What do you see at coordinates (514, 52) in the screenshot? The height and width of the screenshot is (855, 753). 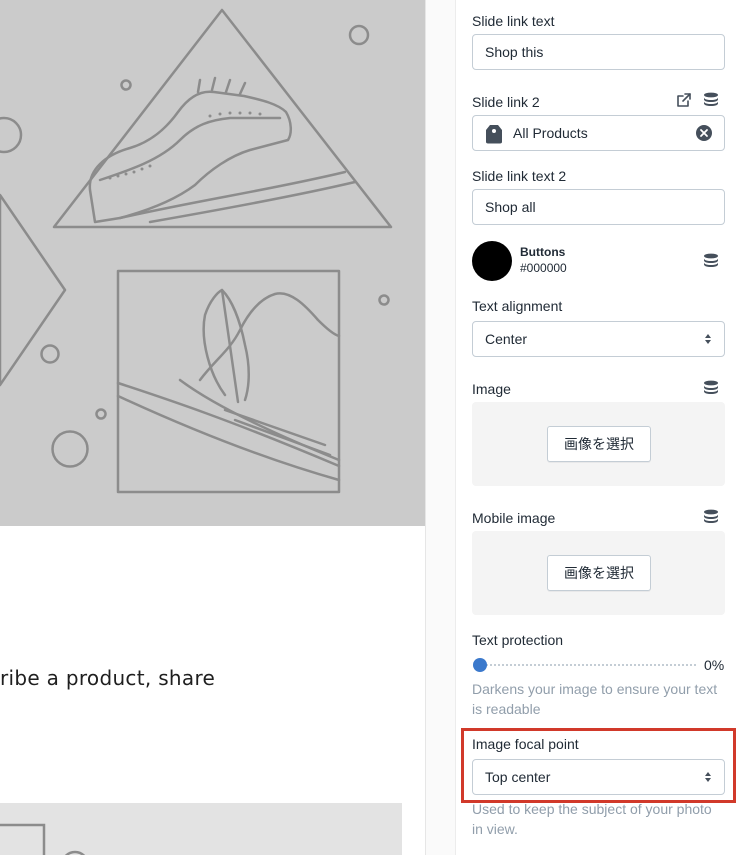 I see `slide-link-text-value: Shop this` at bounding box center [514, 52].